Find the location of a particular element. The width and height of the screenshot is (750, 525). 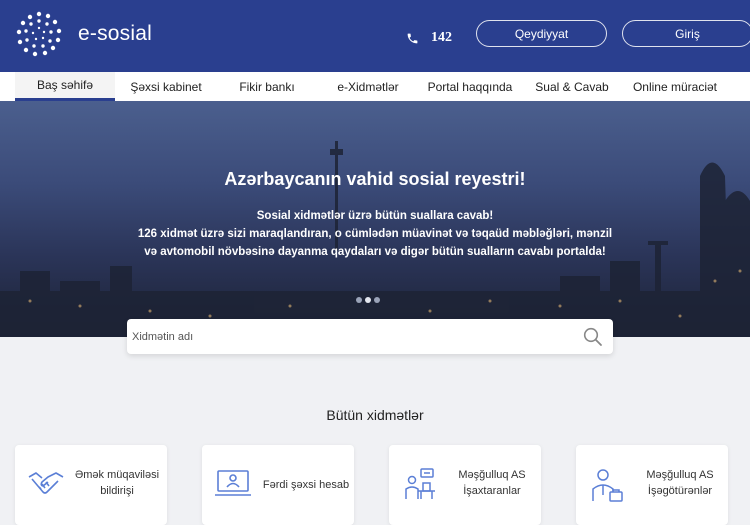

computer-id-icon is located at coordinates (233, 483).